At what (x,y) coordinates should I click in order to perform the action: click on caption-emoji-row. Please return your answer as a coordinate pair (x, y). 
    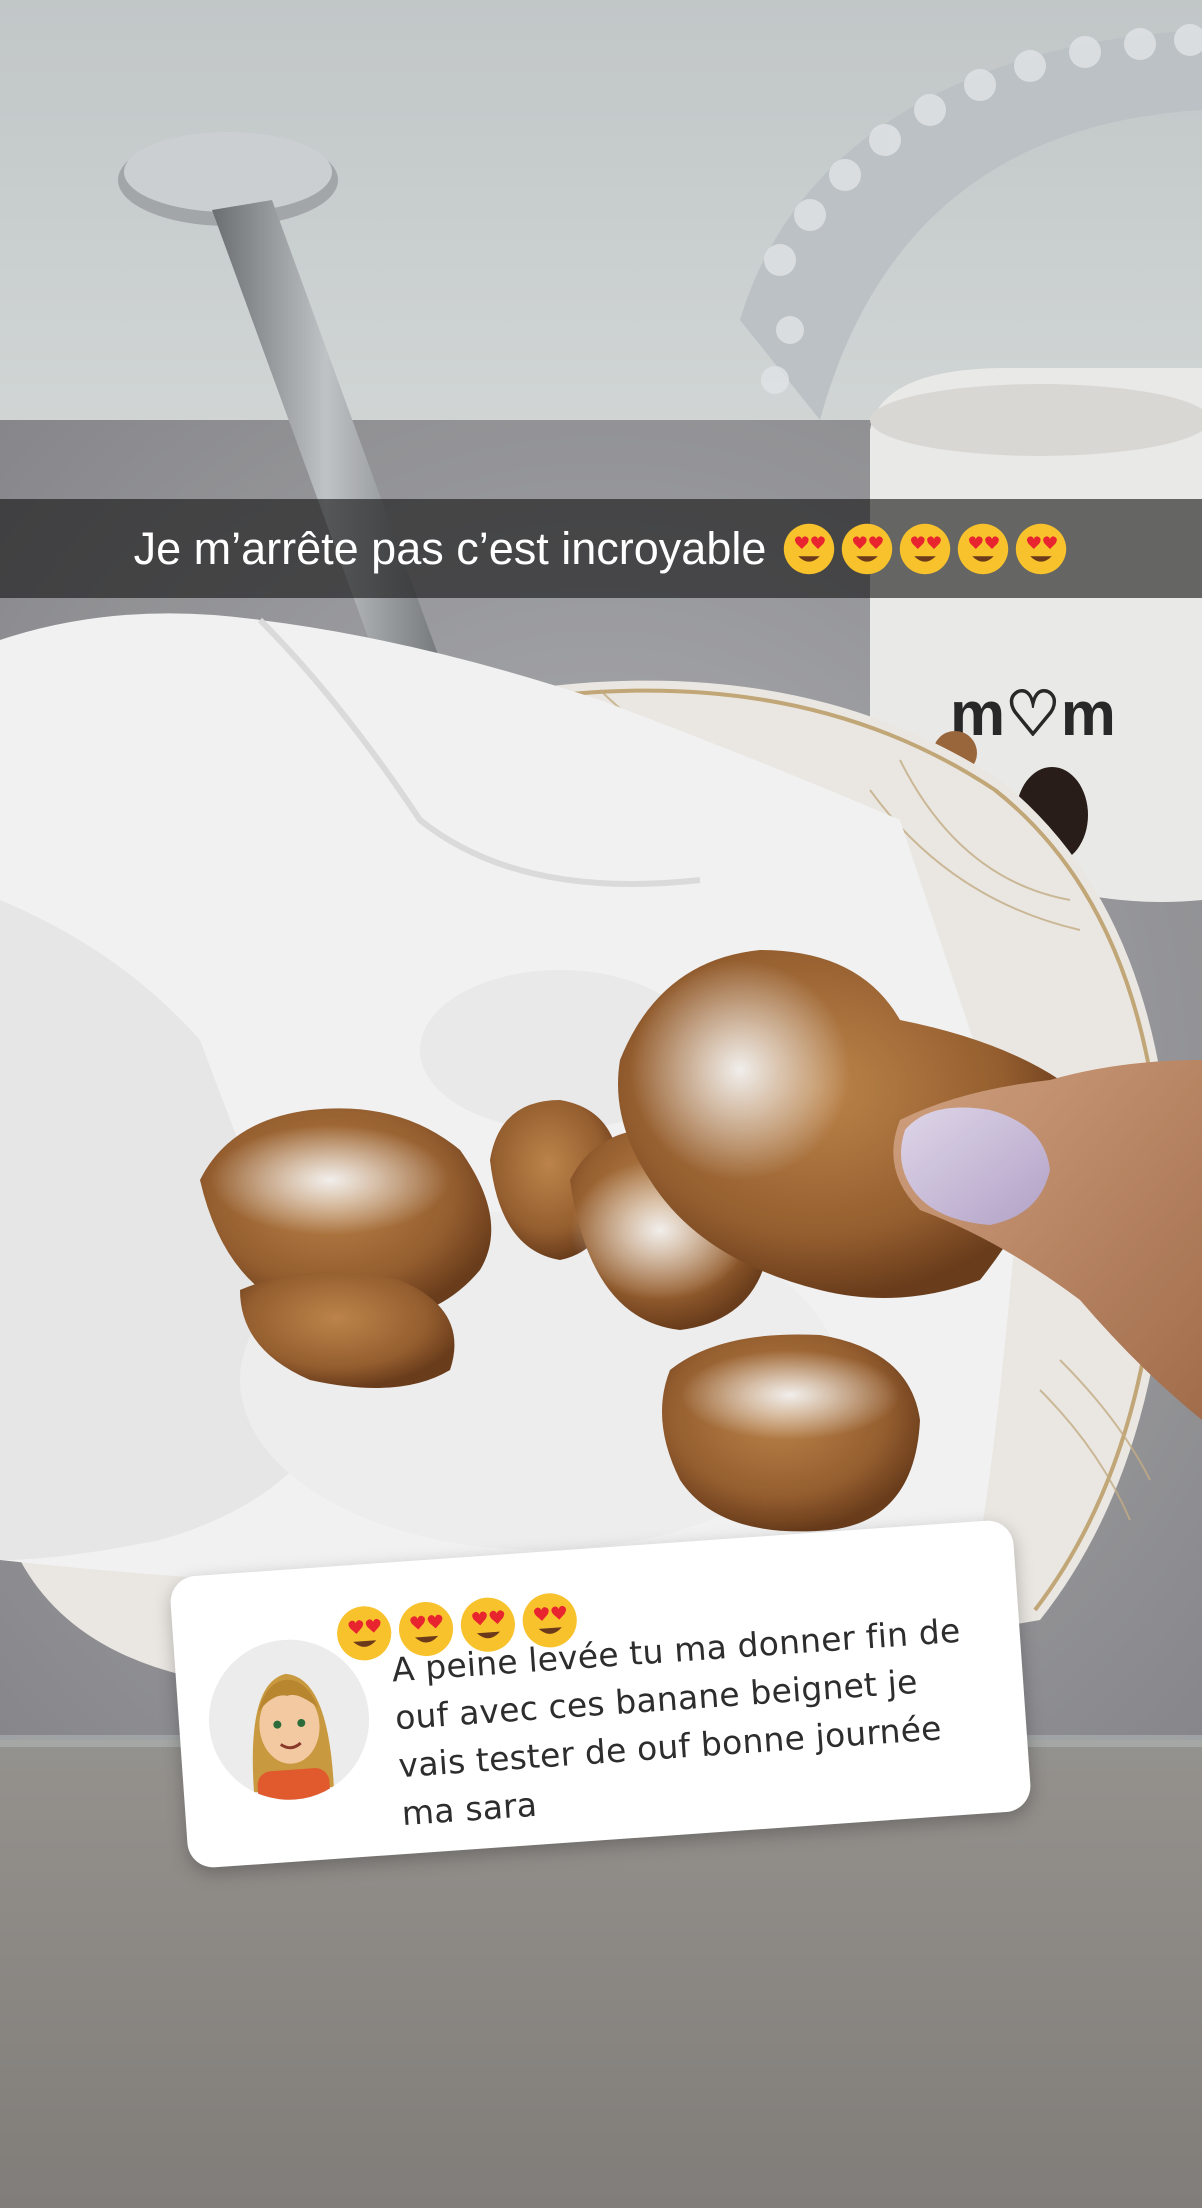
    Looking at the image, I should click on (925, 549).